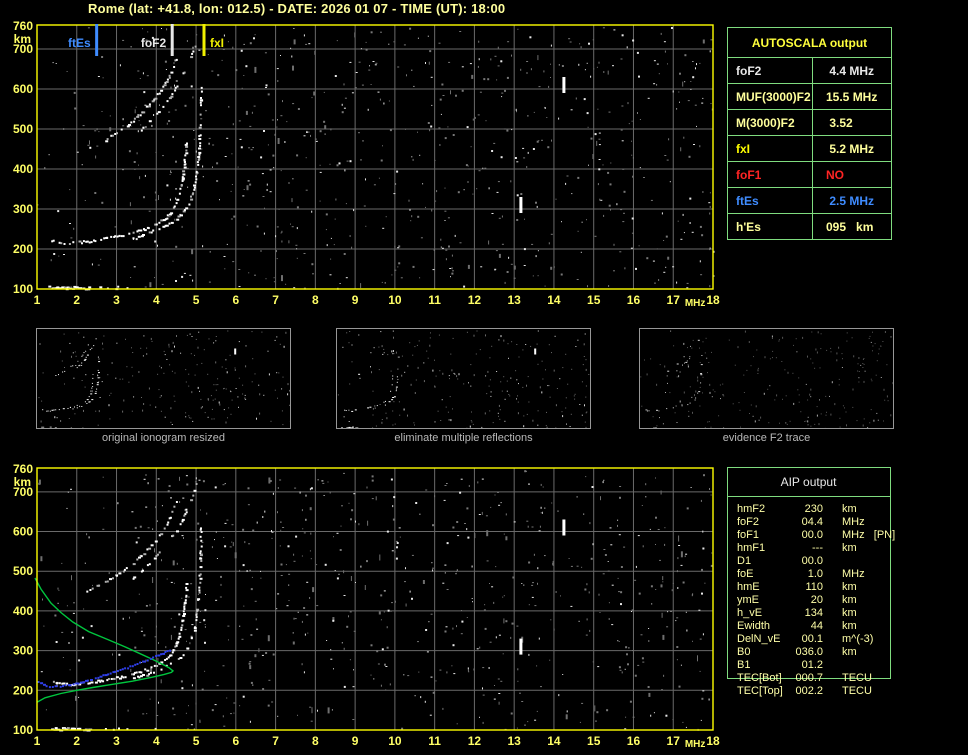  Describe the element at coordinates (759, 639) in the screenshot. I see `aip-param-name: DelN_vE` at that location.